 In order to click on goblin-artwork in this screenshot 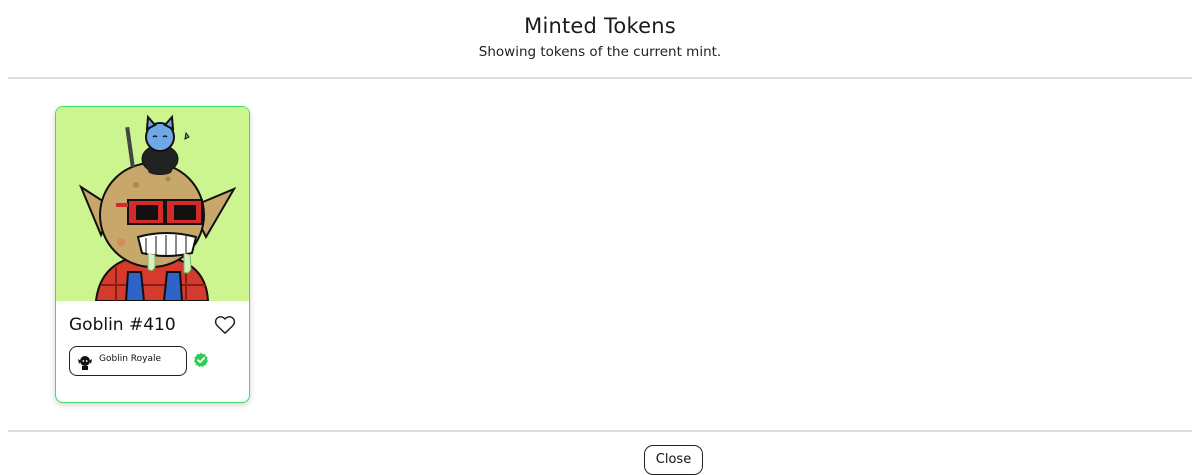, I will do `click(152, 204)`.